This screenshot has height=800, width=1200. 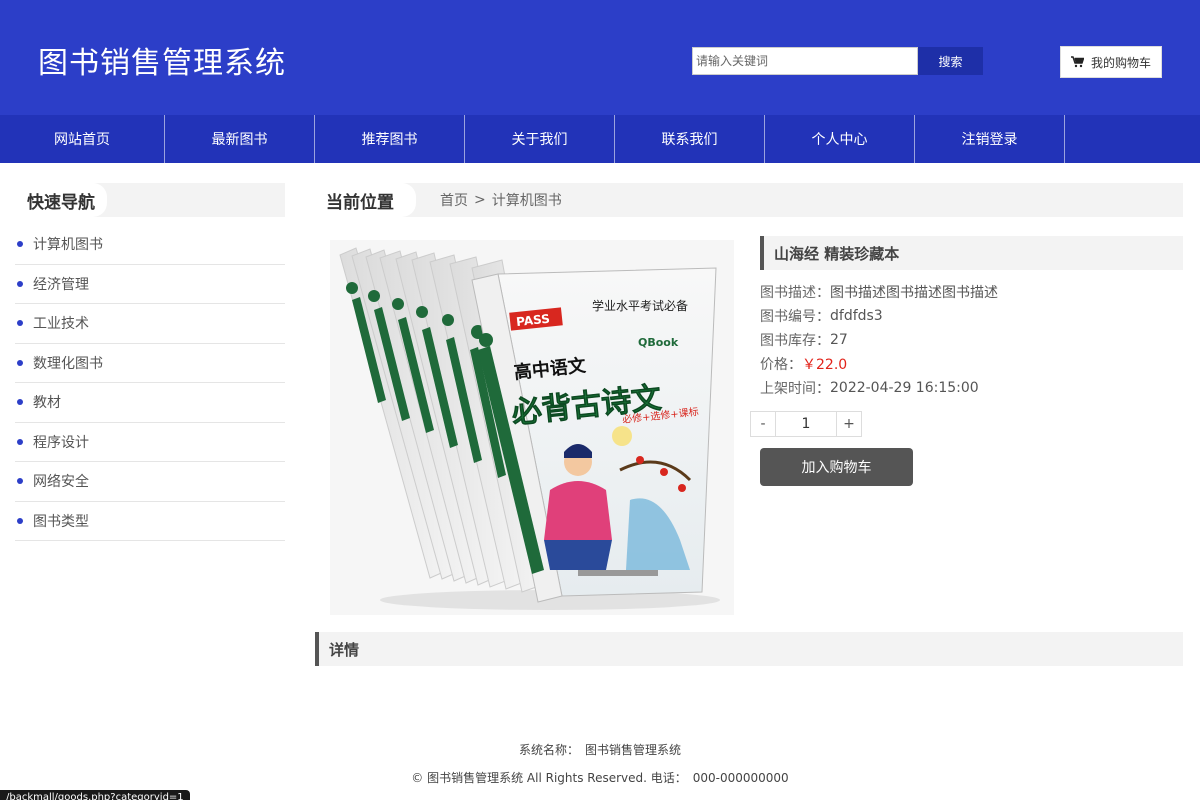 I want to click on sidebar-title: 快速导航, so click(x=61, y=200).